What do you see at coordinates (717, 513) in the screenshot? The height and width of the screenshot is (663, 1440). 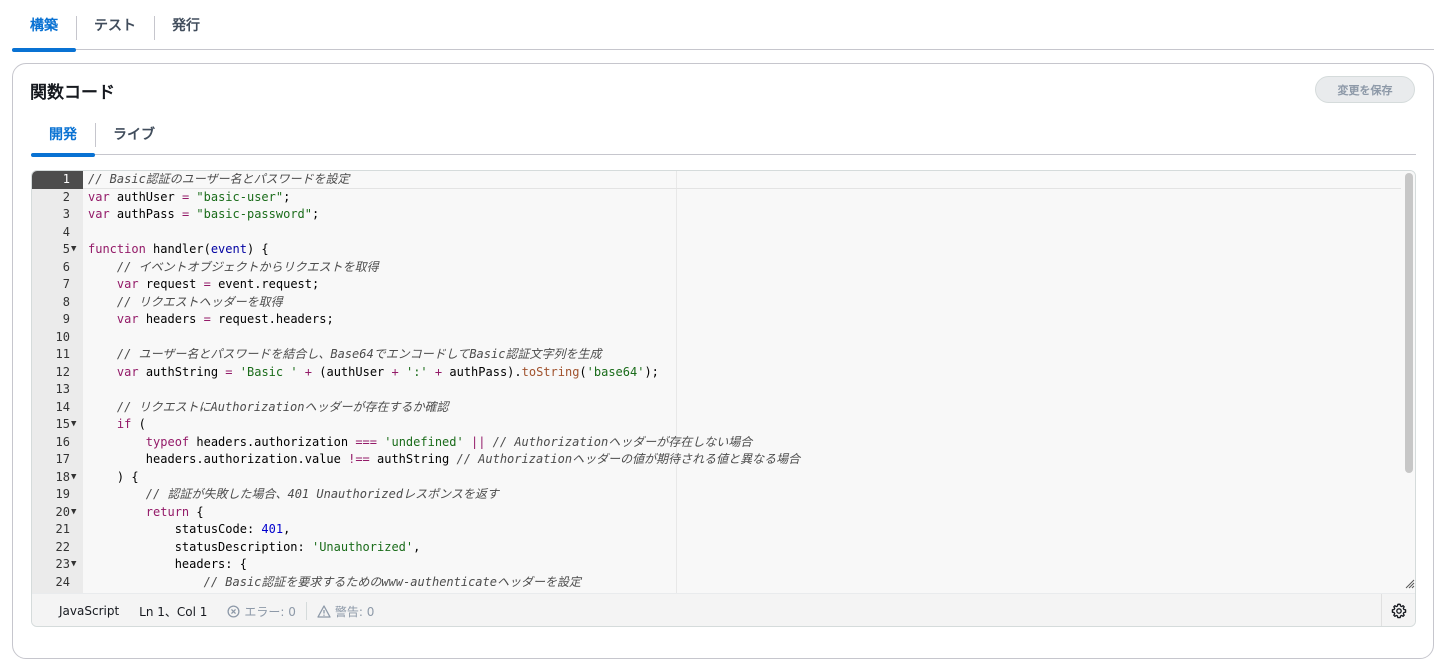 I see `code-line: 20 ▼ return {` at bounding box center [717, 513].